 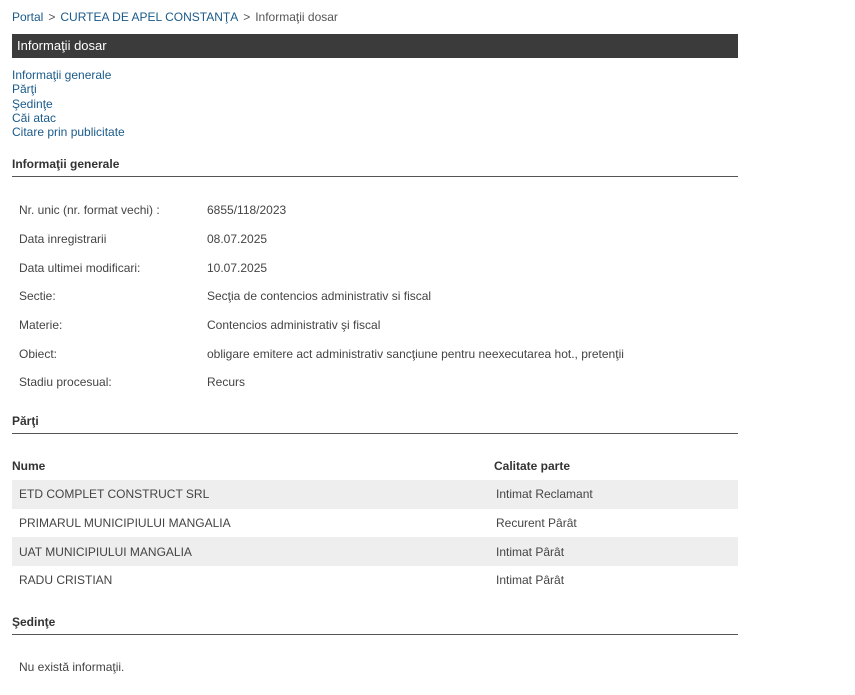 I want to click on parties-header-row: Nume Calitate parte, so click(x=375, y=466).